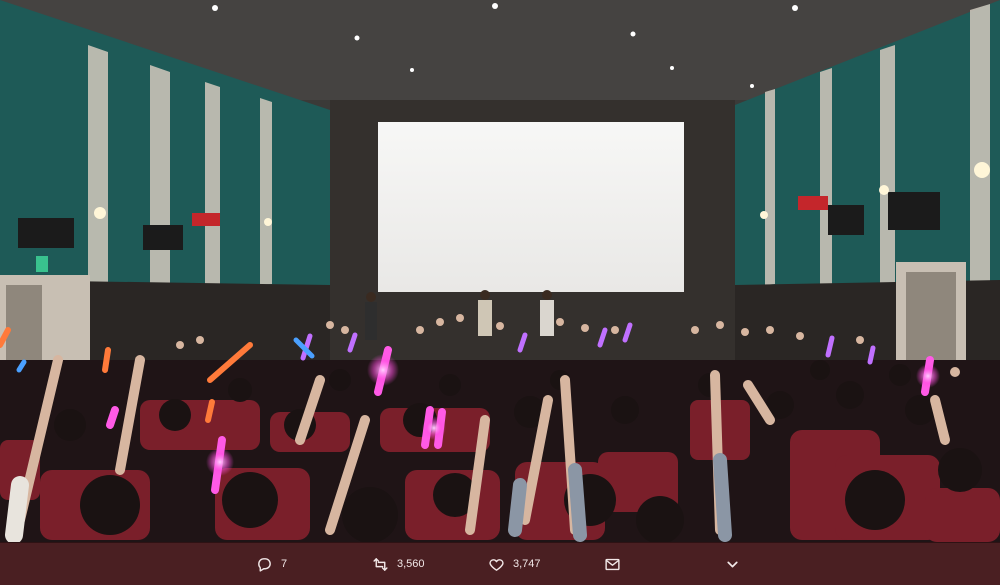  What do you see at coordinates (411, 564) in the screenshot?
I see `retweet-count: 3,560` at bounding box center [411, 564].